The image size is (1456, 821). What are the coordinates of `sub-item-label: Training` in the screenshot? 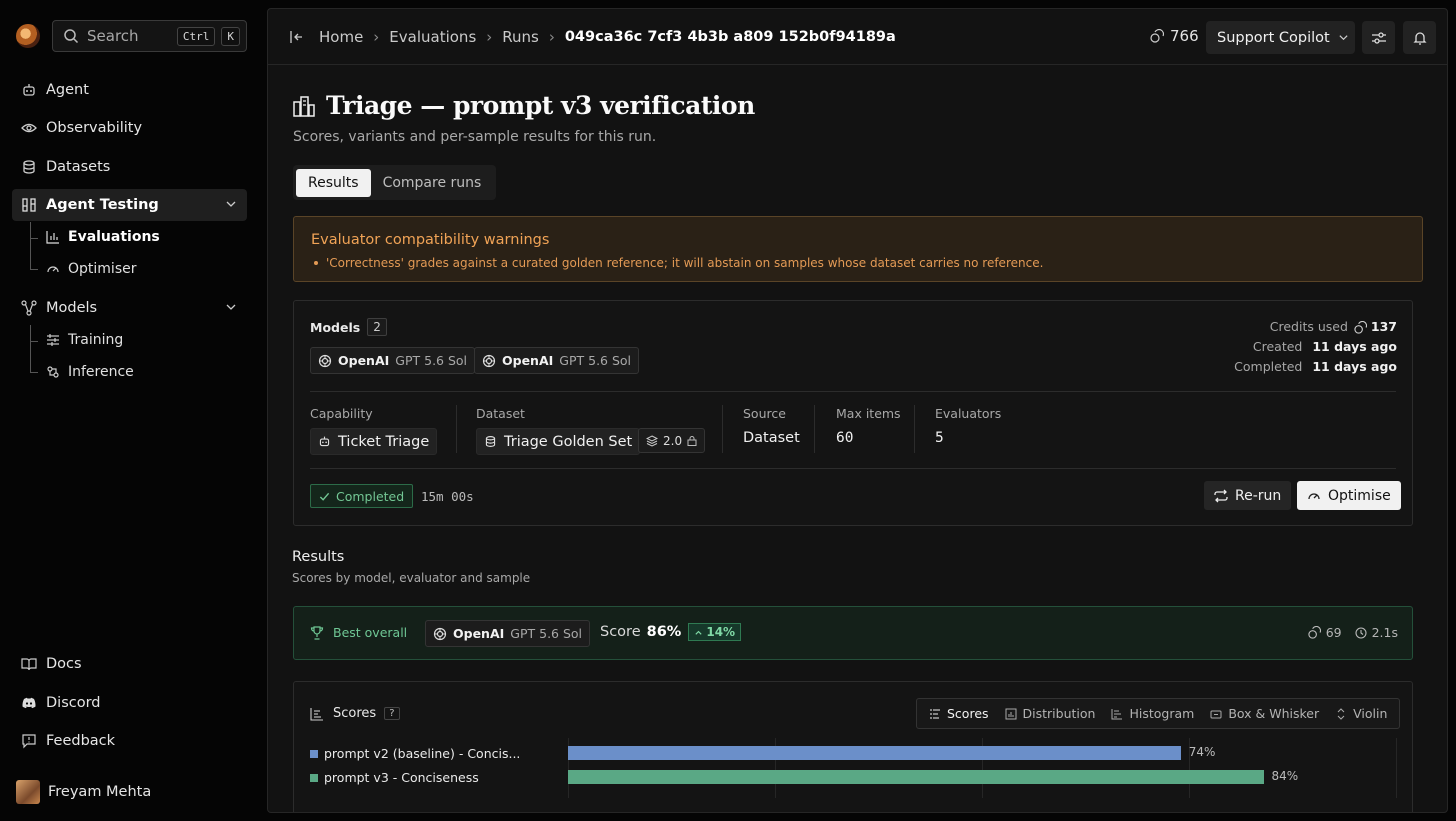 It's located at (96, 340).